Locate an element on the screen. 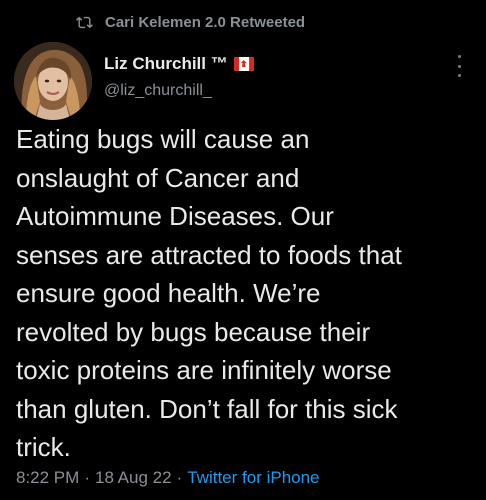 Image resolution: width=486 pixels, height=500 pixels. retweet-icon is located at coordinates (84, 22).